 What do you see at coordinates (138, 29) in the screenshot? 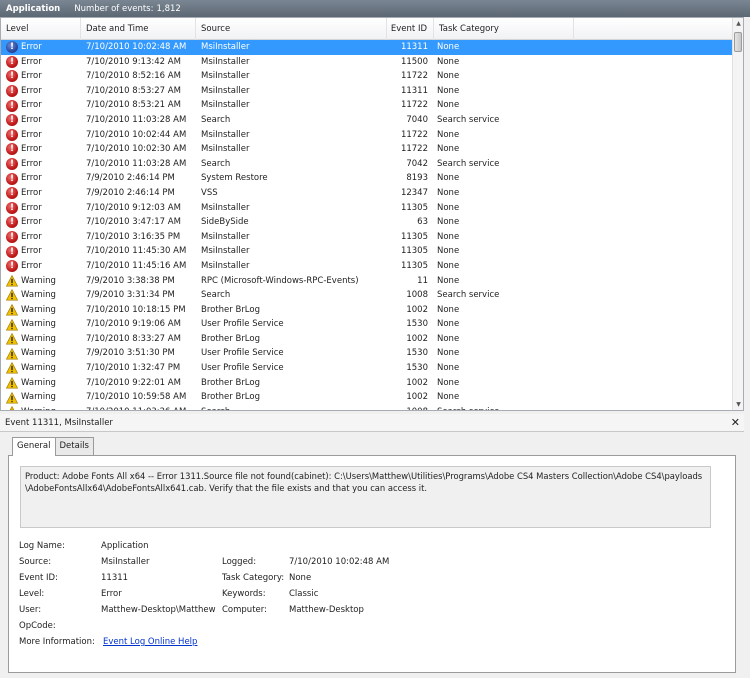
I see `column-header-date: Date and Time` at bounding box center [138, 29].